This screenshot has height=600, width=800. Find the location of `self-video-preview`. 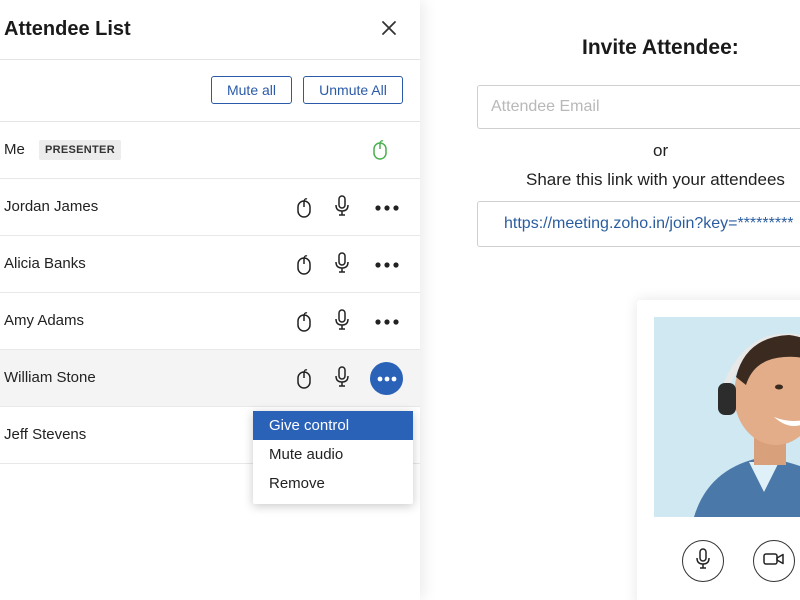

self-video-preview is located at coordinates (718, 450).